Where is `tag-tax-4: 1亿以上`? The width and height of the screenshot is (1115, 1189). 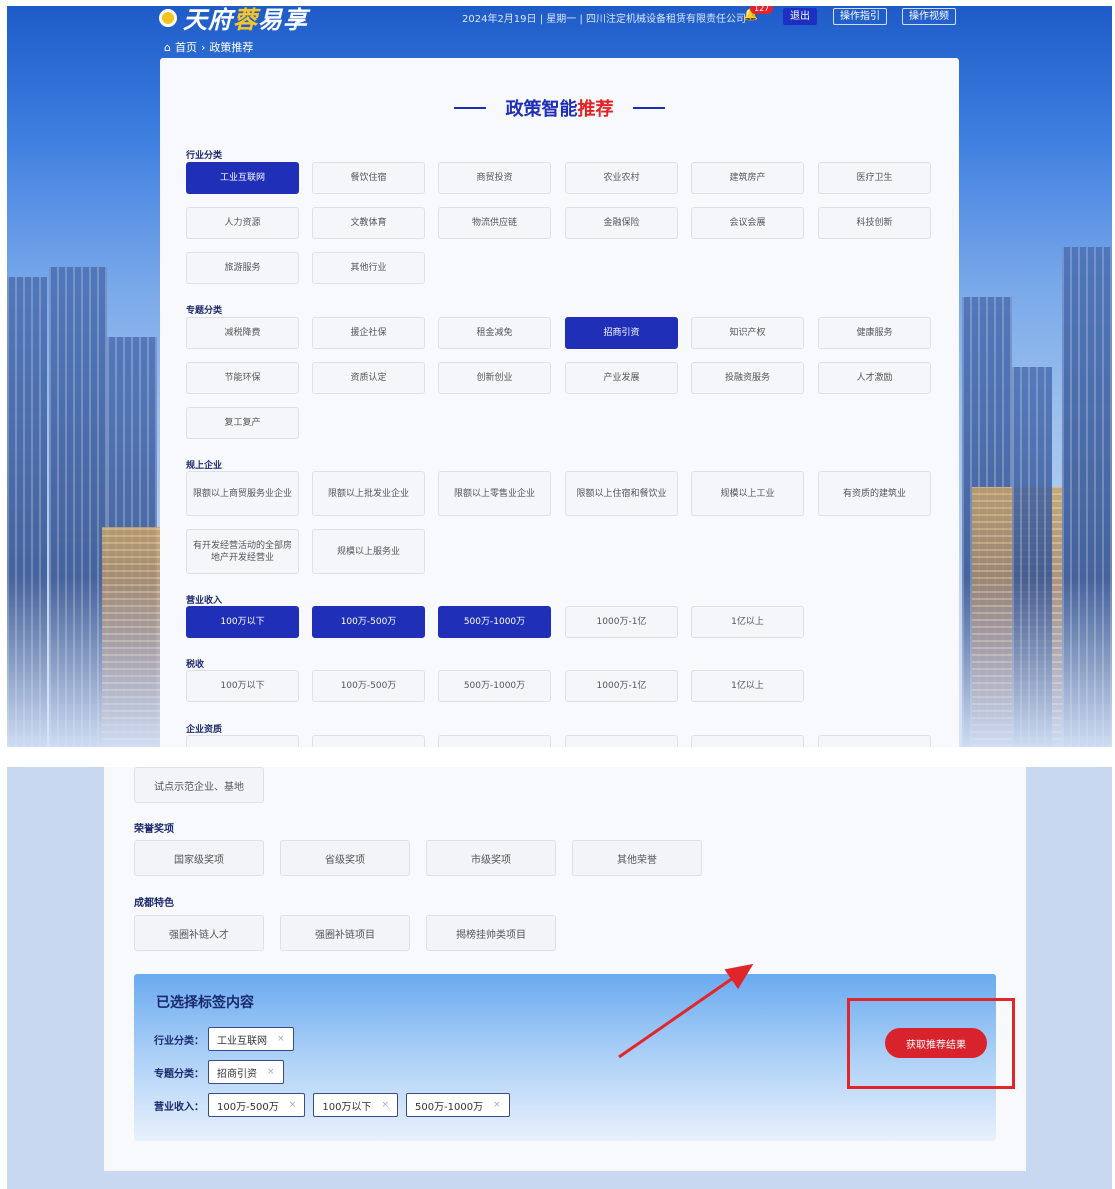
tag-tax-4: 1亿以上 is located at coordinates (747, 686).